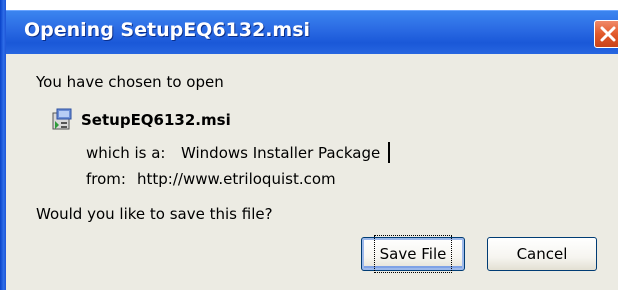 This screenshot has height=290, width=618. Describe the element at coordinates (156, 120) in the screenshot. I see `file-name: SetupEQ6132.msi` at that location.